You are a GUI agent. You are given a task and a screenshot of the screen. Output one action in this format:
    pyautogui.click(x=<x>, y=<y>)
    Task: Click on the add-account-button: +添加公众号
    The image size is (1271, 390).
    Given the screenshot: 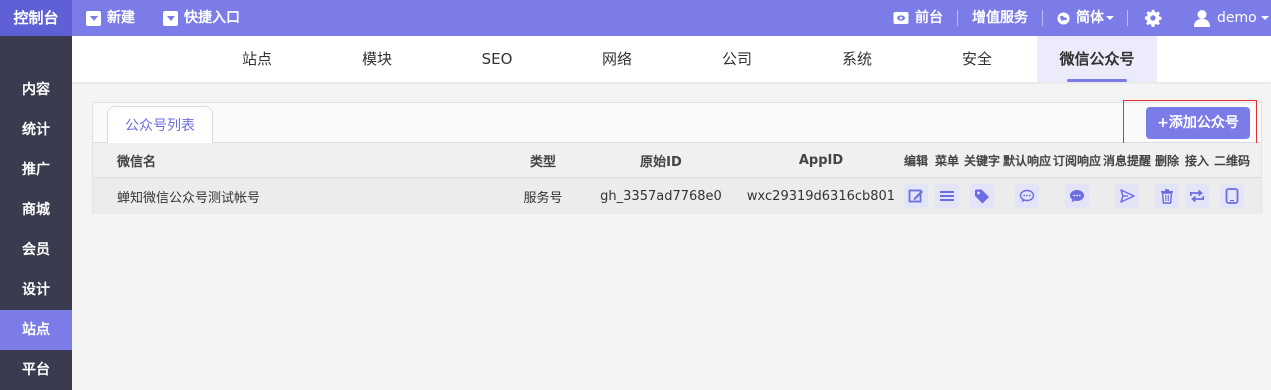 What is the action you would take?
    pyautogui.click(x=1198, y=123)
    